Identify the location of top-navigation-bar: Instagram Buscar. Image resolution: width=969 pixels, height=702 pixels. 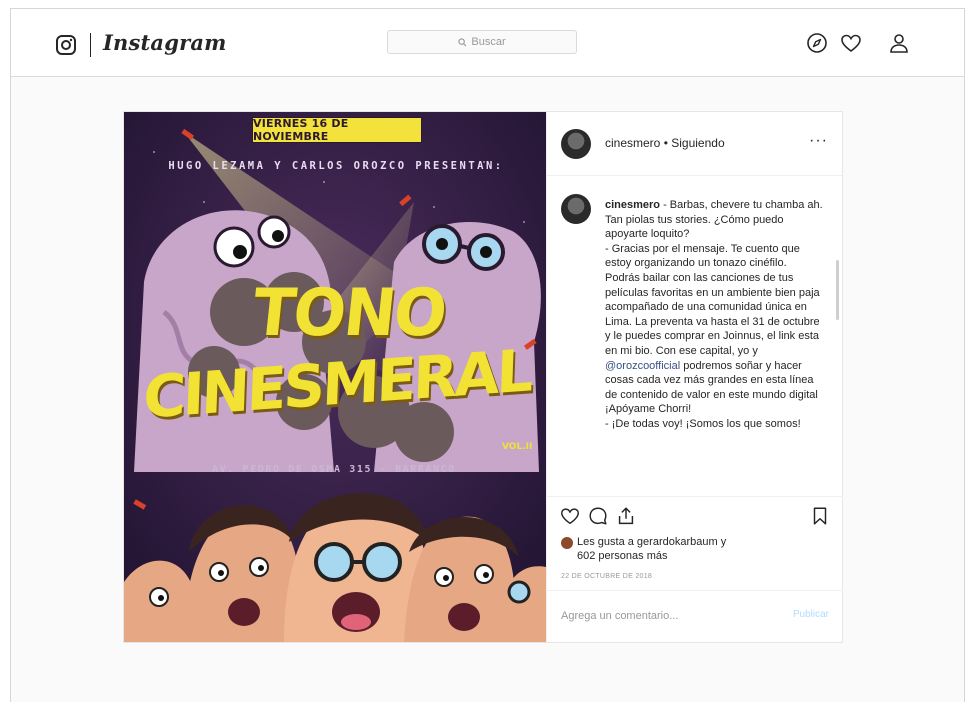
(487, 43).